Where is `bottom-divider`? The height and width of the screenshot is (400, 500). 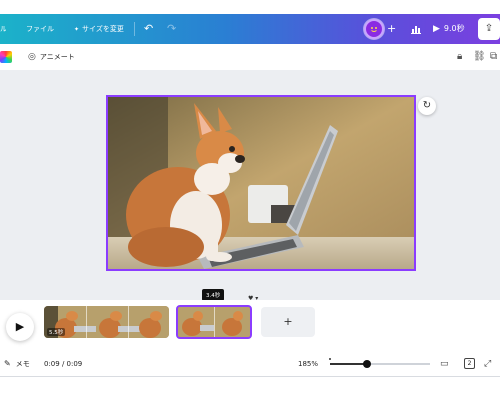 bottom-divider is located at coordinates (250, 376).